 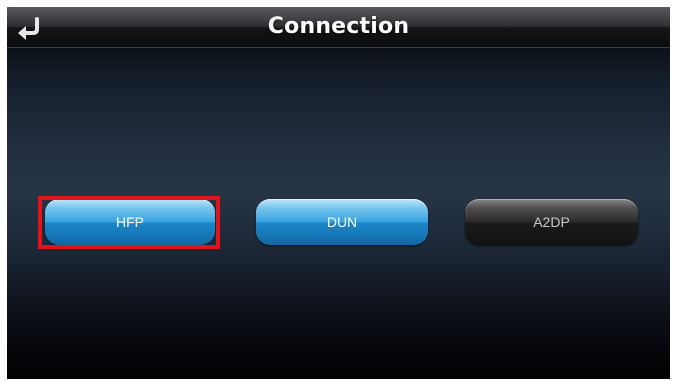 What do you see at coordinates (342, 222) in the screenshot?
I see `dun-button: DUN` at bounding box center [342, 222].